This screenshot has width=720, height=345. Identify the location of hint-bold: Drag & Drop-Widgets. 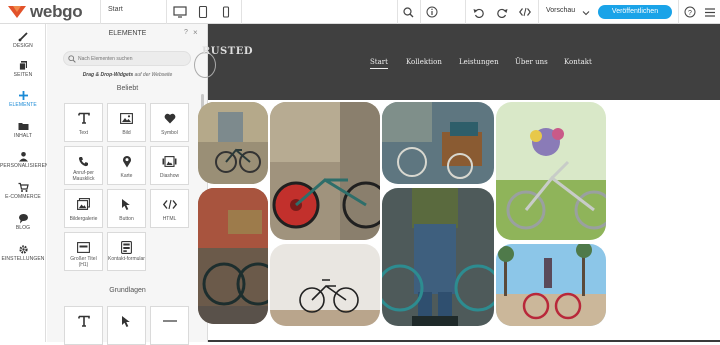
(108, 75).